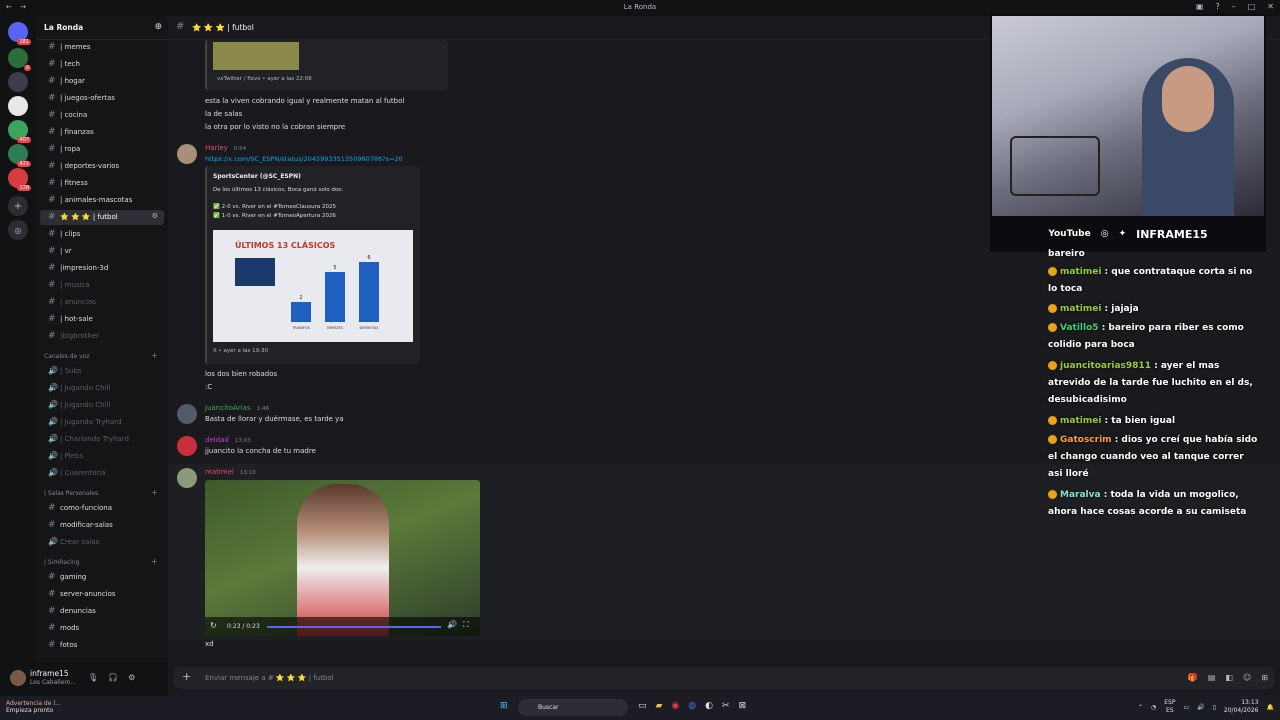  What do you see at coordinates (101, 355) in the screenshot?
I see `voice-category: Canales de voz +` at bounding box center [101, 355].